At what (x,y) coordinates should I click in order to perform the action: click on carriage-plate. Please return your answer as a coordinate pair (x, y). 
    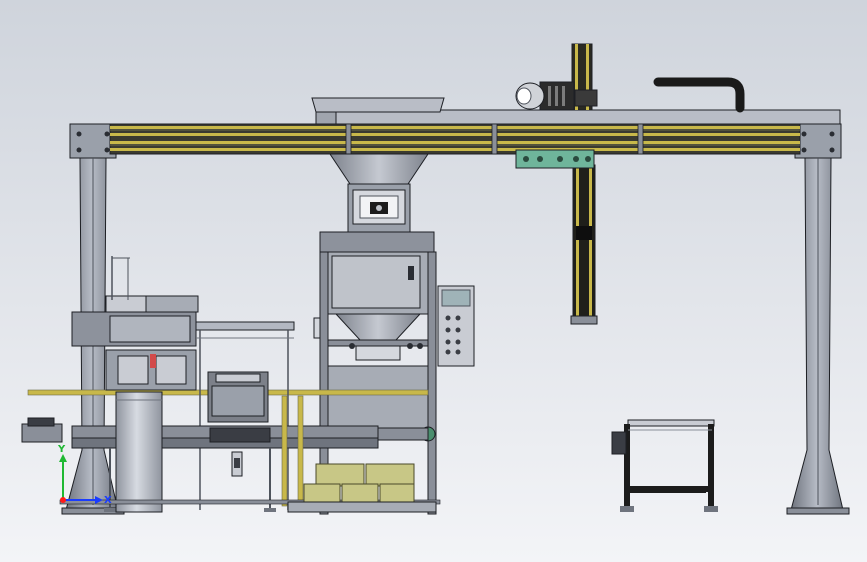
    Looking at the image, I should click on (555, 159).